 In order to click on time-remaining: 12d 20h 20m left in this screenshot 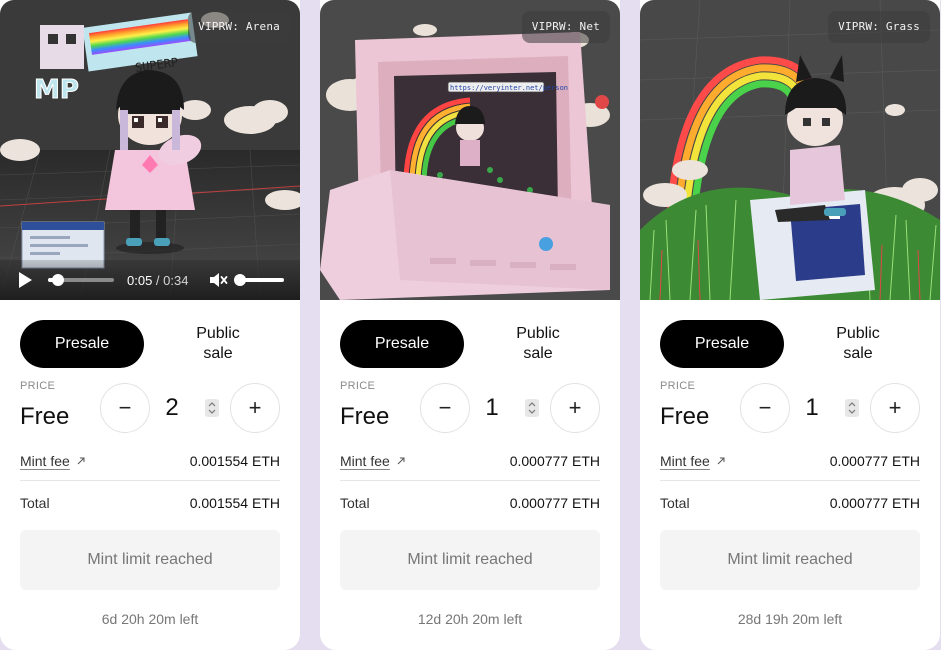, I will do `click(470, 619)`.